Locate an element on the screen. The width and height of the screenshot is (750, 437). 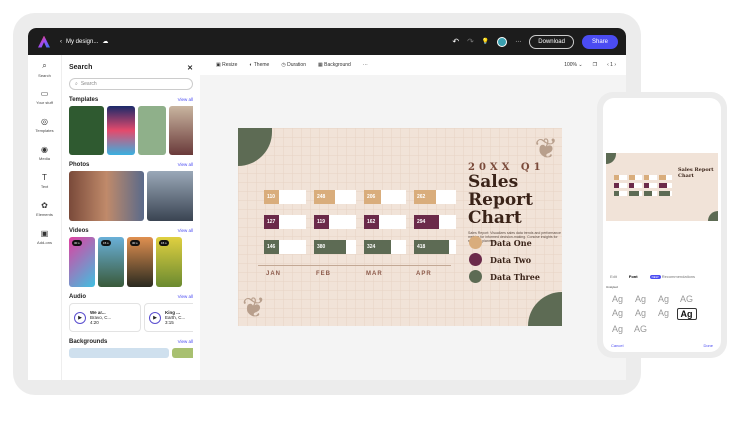
backgrounds-view-all: View all is located at coordinates (185, 342).